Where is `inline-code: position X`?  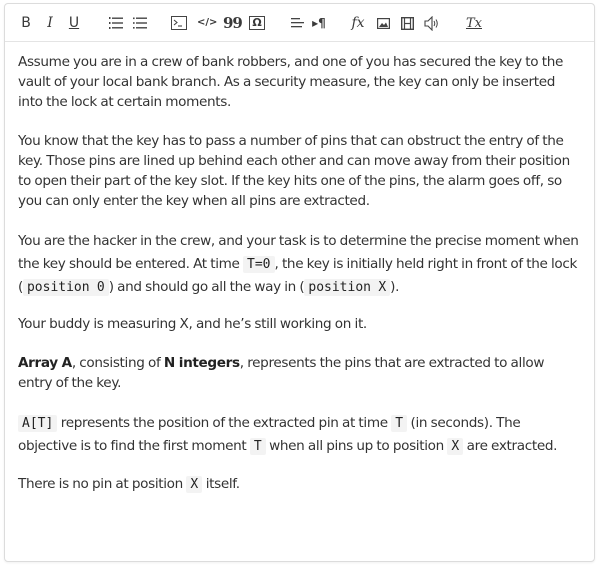
inline-code: position X is located at coordinates (347, 287).